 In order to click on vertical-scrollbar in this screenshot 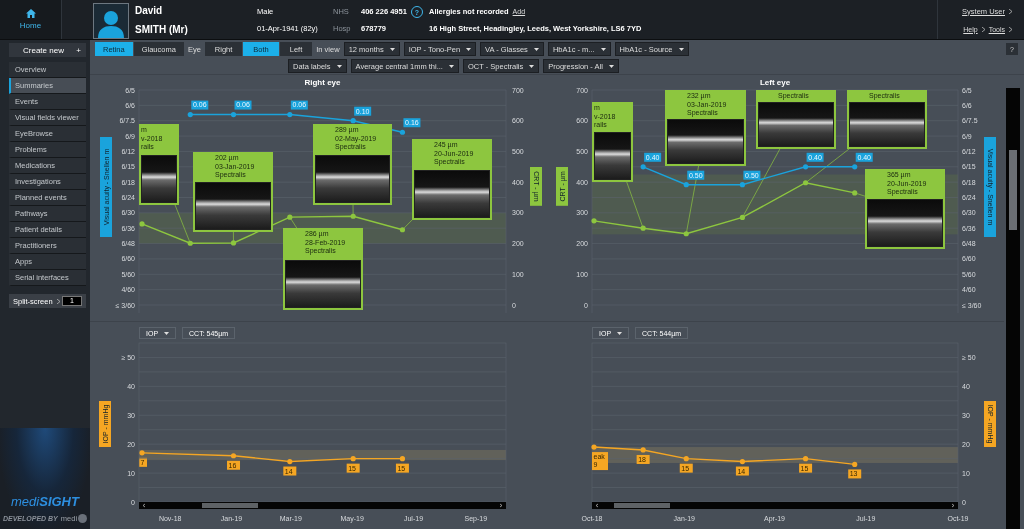, I will do `click(1013, 308)`.